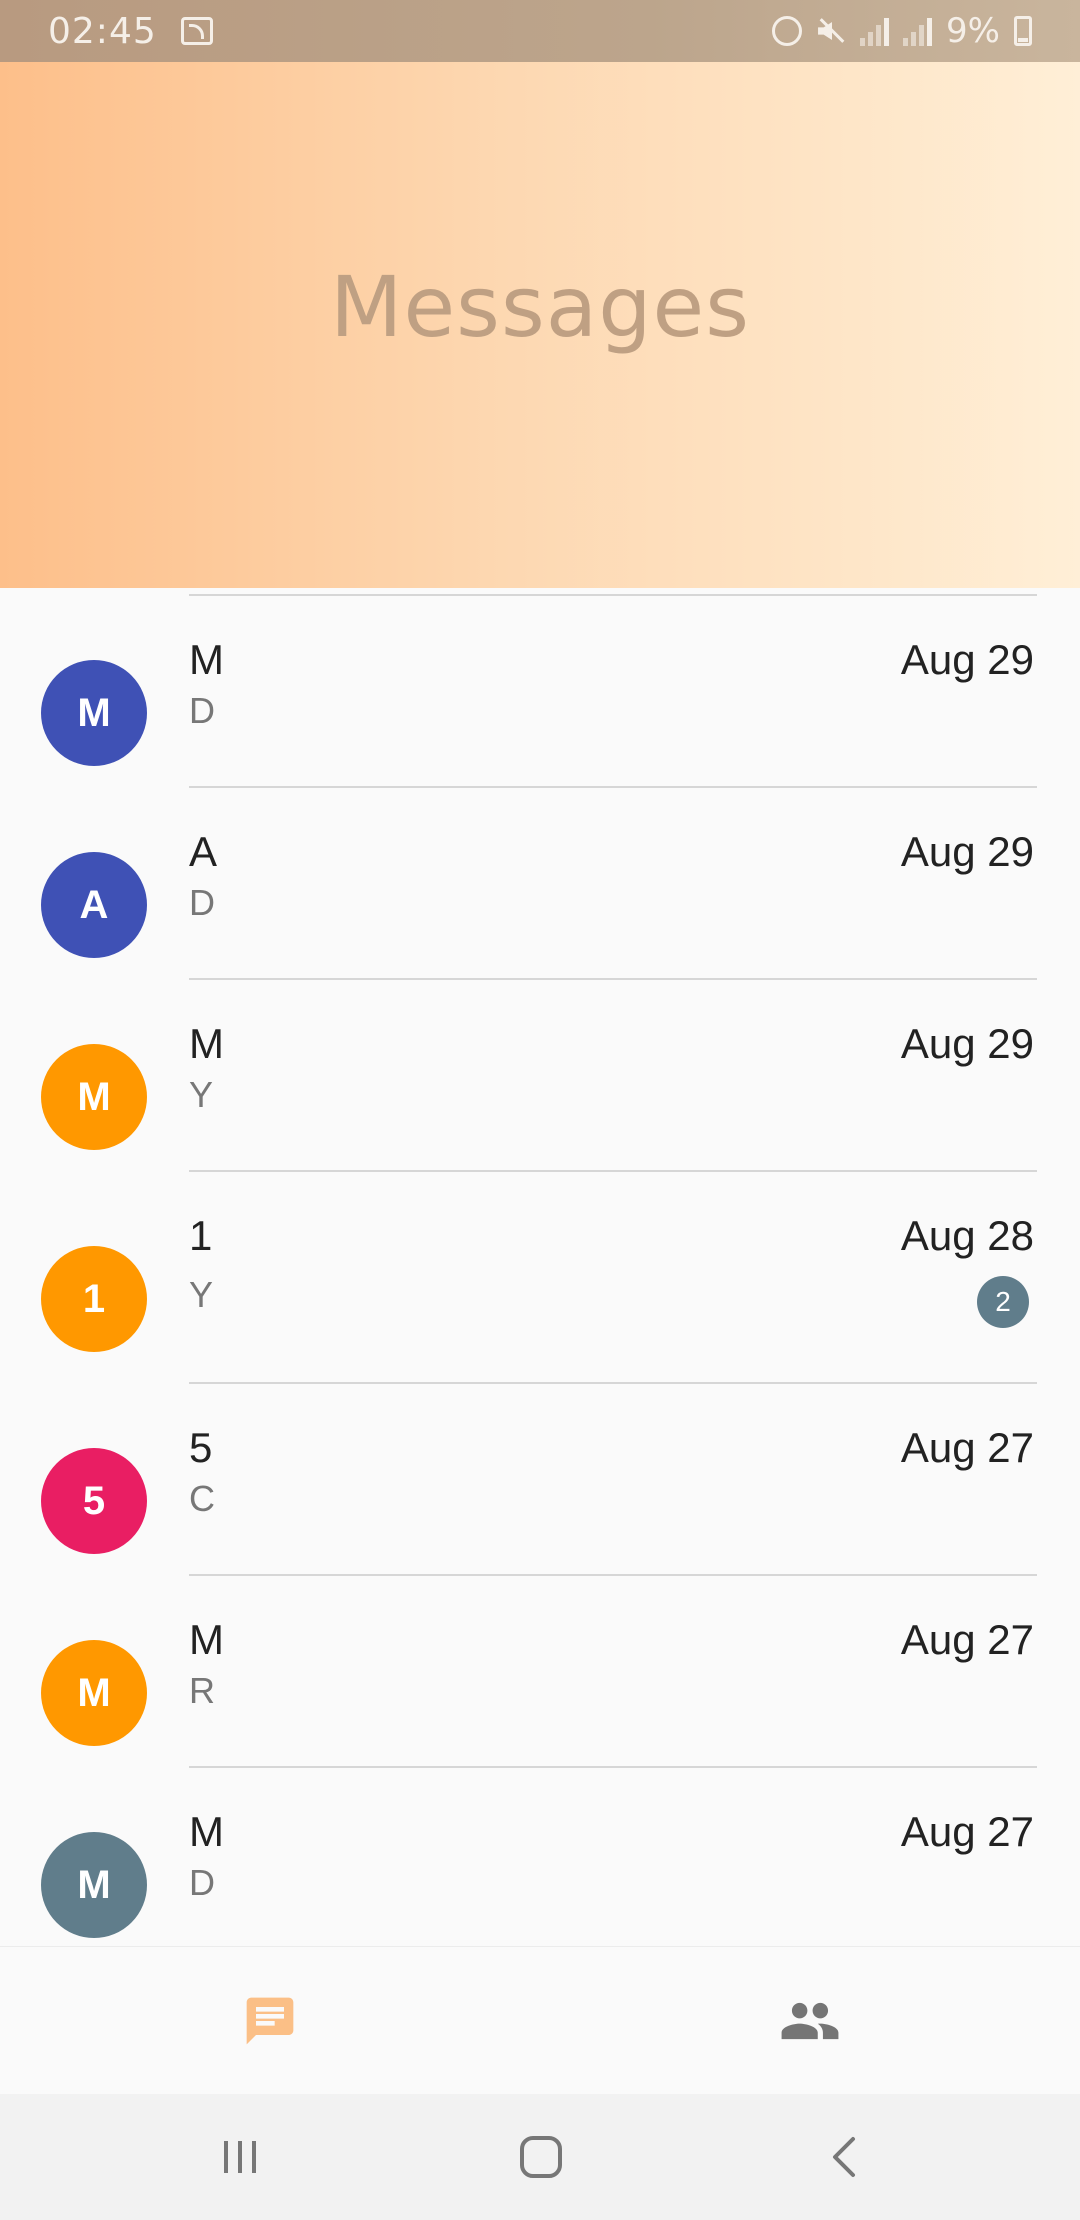 The height and width of the screenshot is (2220, 1080). What do you see at coordinates (94, 1299) in the screenshot?
I see `avatar: 1` at bounding box center [94, 1299].